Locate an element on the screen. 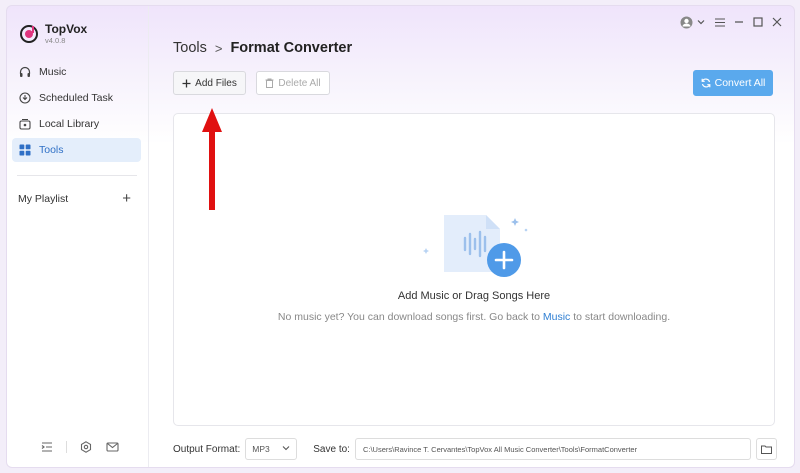  refresh-icon is located at coordinates (706, 83).